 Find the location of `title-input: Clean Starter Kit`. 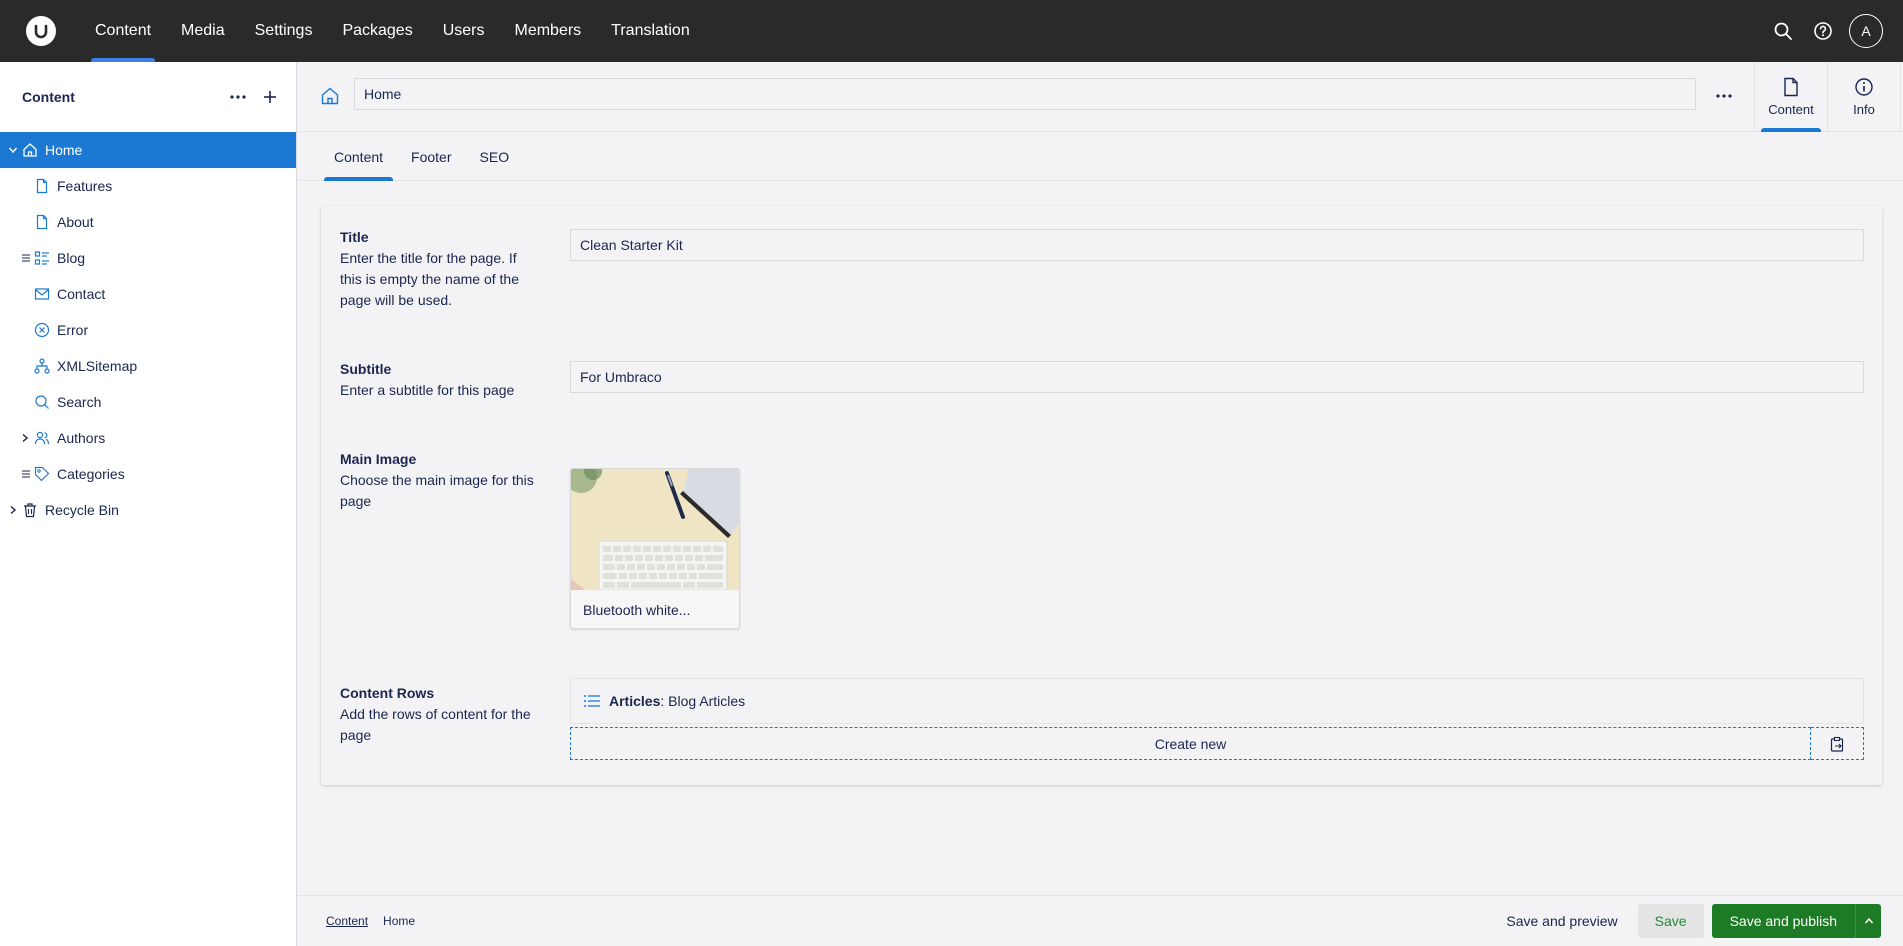

title-input: Clean Starter Kit is located at coordinates (1217, 245).